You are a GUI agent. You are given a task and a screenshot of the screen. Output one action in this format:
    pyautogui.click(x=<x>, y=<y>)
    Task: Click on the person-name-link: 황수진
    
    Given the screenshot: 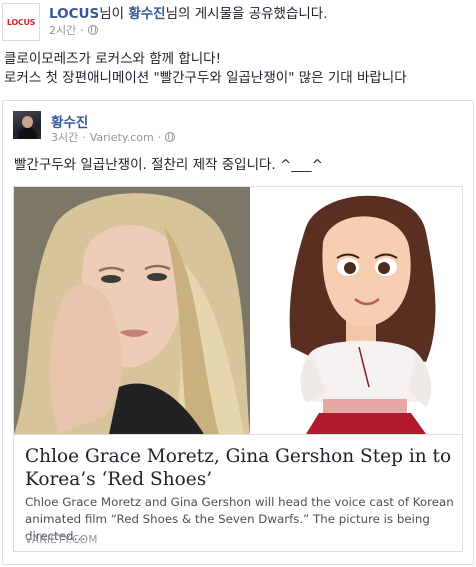 What is the action you would take?
    pyautogui.click(x=146, y=14)
    